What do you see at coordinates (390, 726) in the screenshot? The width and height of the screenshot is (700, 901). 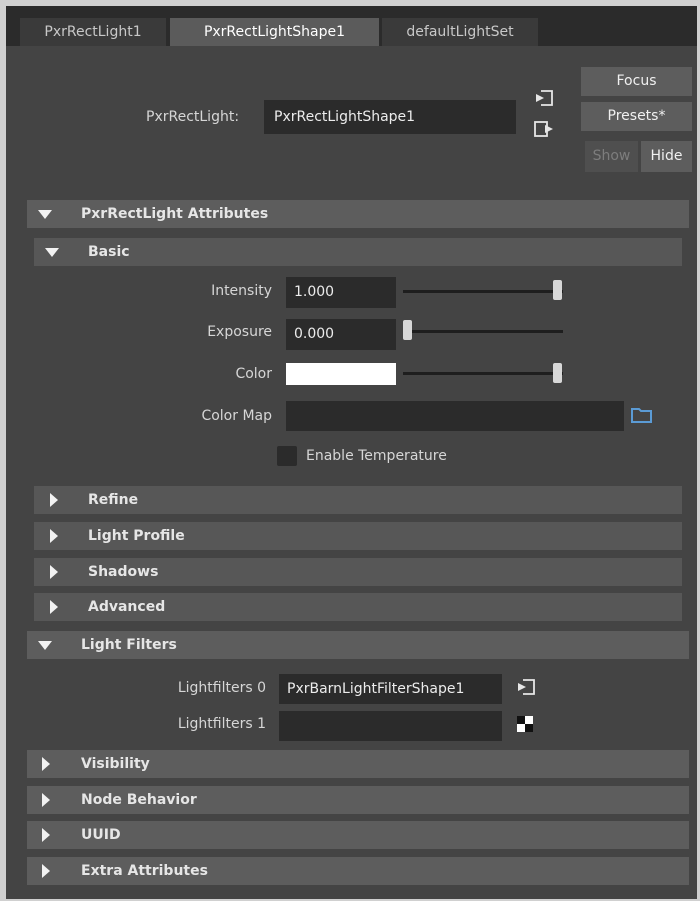 I see `lightfilters1-field` at bounding box center [390, 726].